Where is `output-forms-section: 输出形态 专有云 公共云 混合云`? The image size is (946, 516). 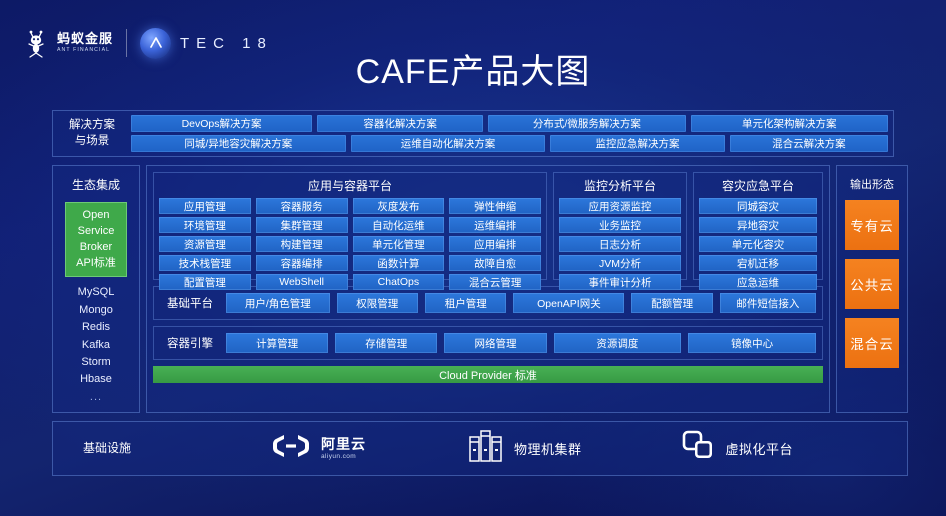 output-forms-section: 输出形态 专有云 公共云 混合云 is located at coordinates (872, 289).